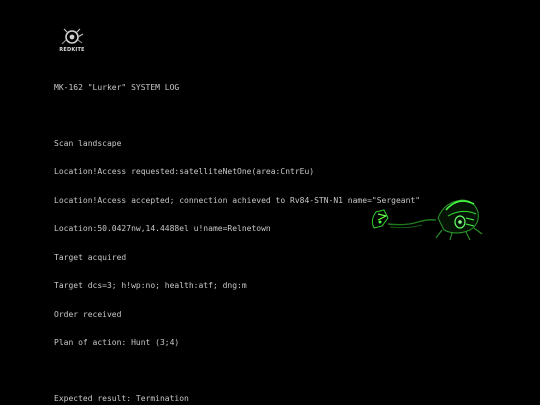 This screenshot has width=540, height=405. What do you see at coordinates (150, 285) in the screenshot?
I see `log-line: Target dcs=3; h!wp:no; health:atf; dng:m` at bounding box center [150, 285].